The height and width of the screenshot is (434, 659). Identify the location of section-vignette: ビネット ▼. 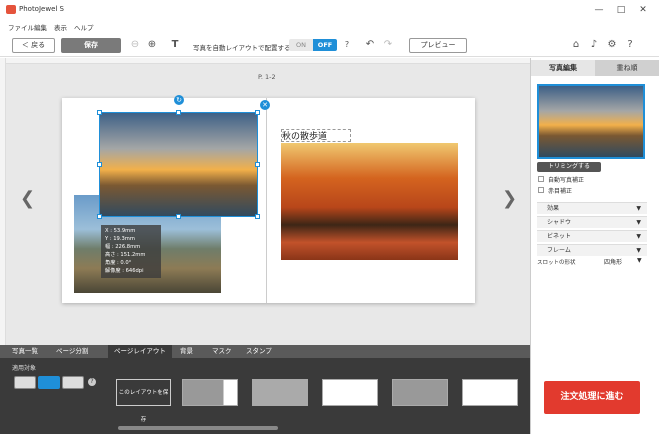
(592, 236).